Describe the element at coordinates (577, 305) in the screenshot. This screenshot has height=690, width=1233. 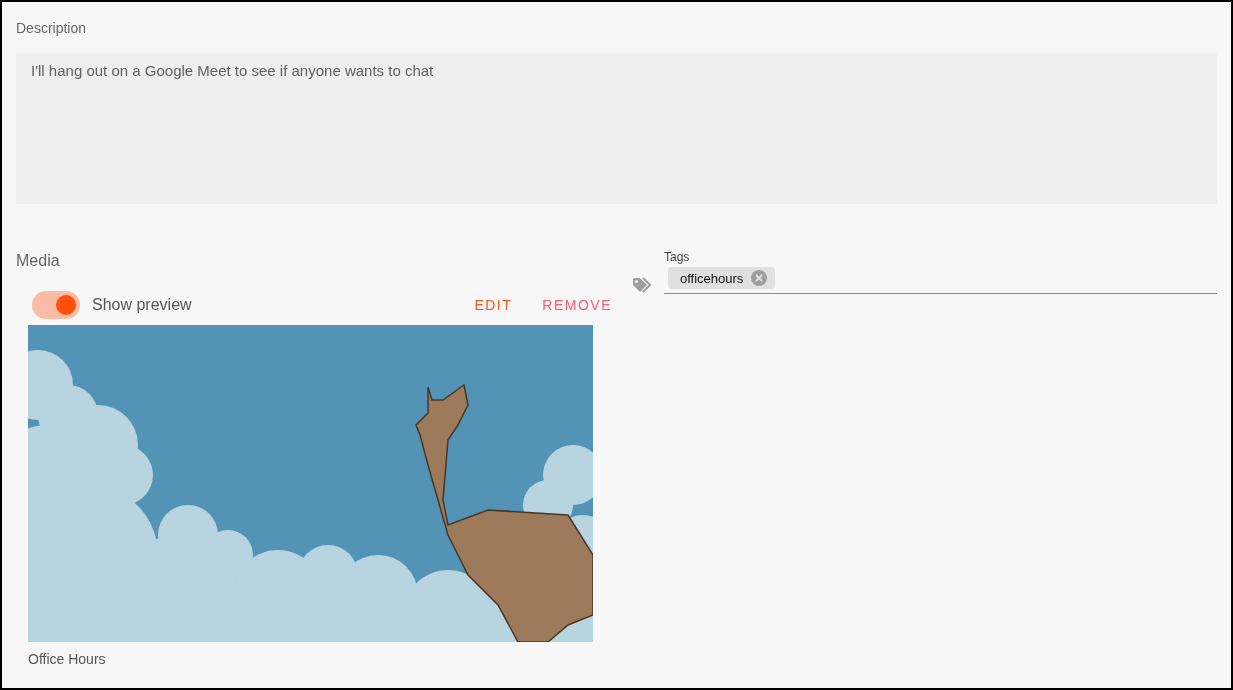
I see `remove-button: REMOVE` at that location.